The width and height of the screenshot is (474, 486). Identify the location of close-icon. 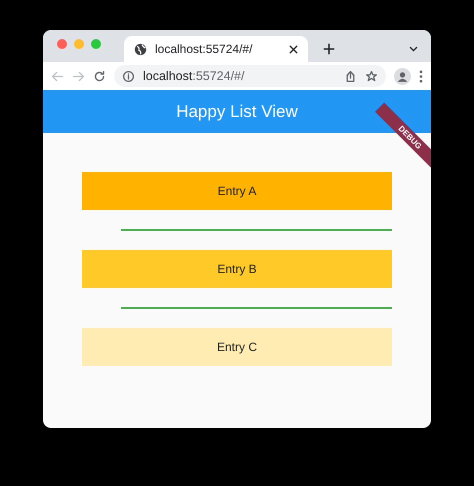
(293, 49).